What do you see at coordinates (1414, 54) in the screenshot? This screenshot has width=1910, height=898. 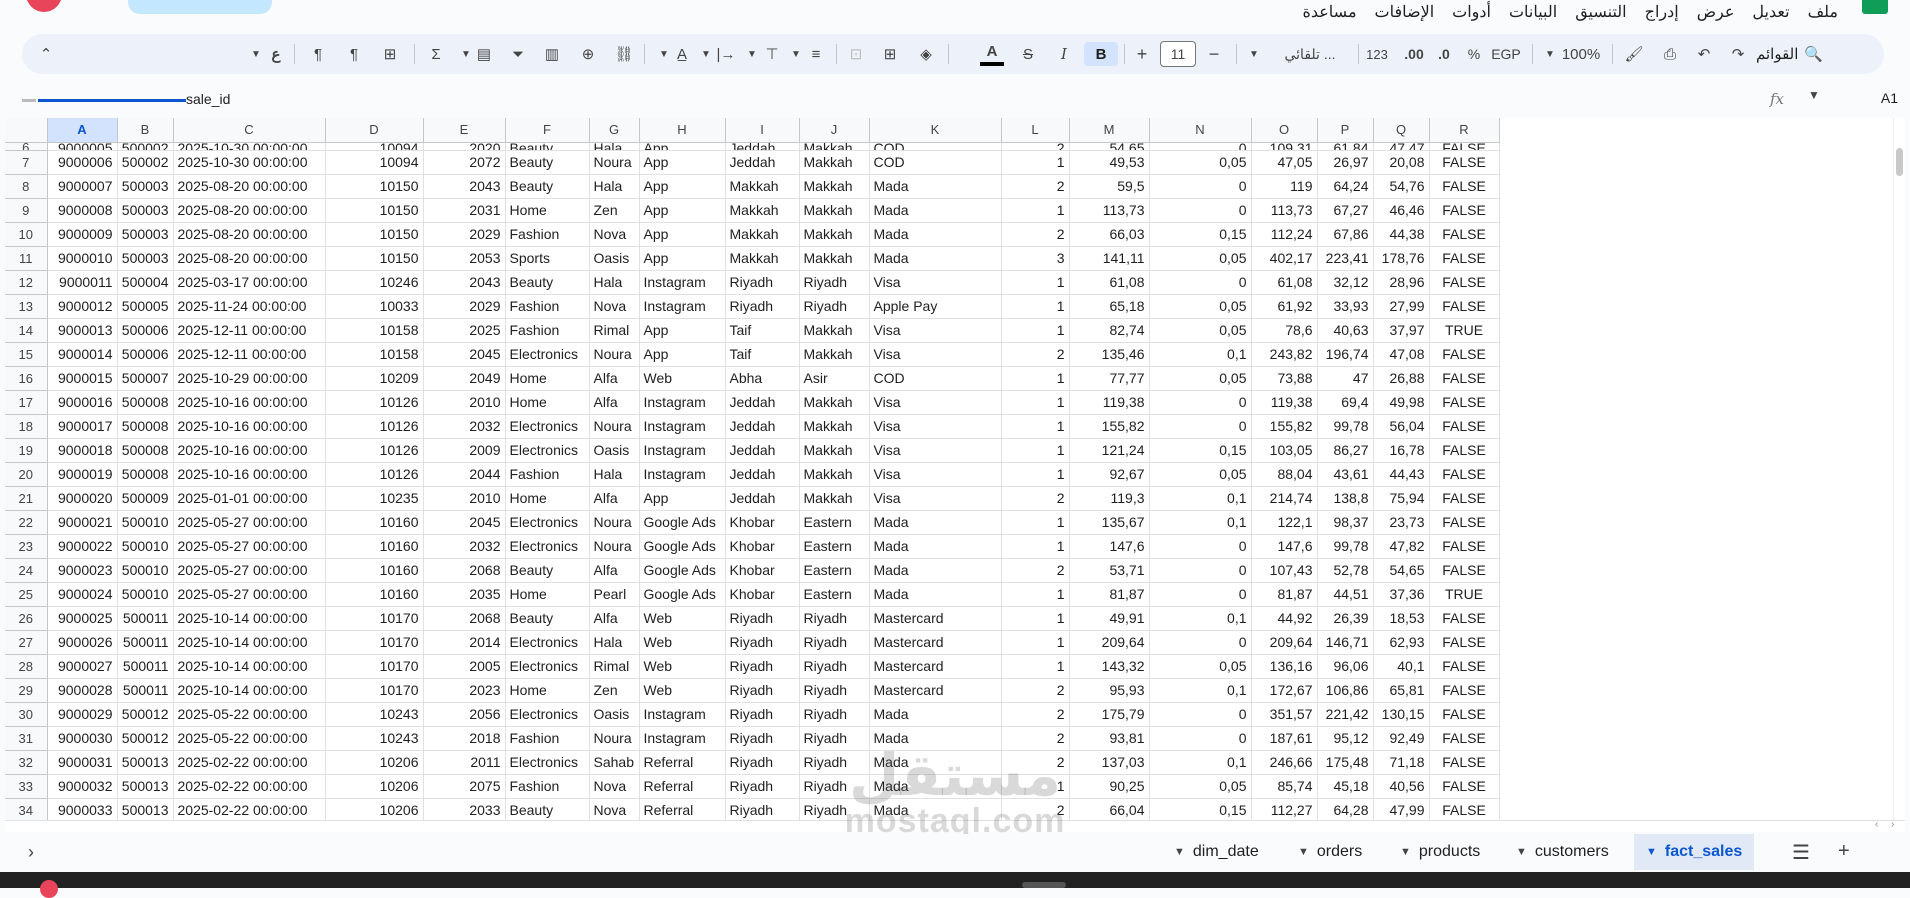 I see `increase-decimal-button: .00` at bounding box center [1414, 54].